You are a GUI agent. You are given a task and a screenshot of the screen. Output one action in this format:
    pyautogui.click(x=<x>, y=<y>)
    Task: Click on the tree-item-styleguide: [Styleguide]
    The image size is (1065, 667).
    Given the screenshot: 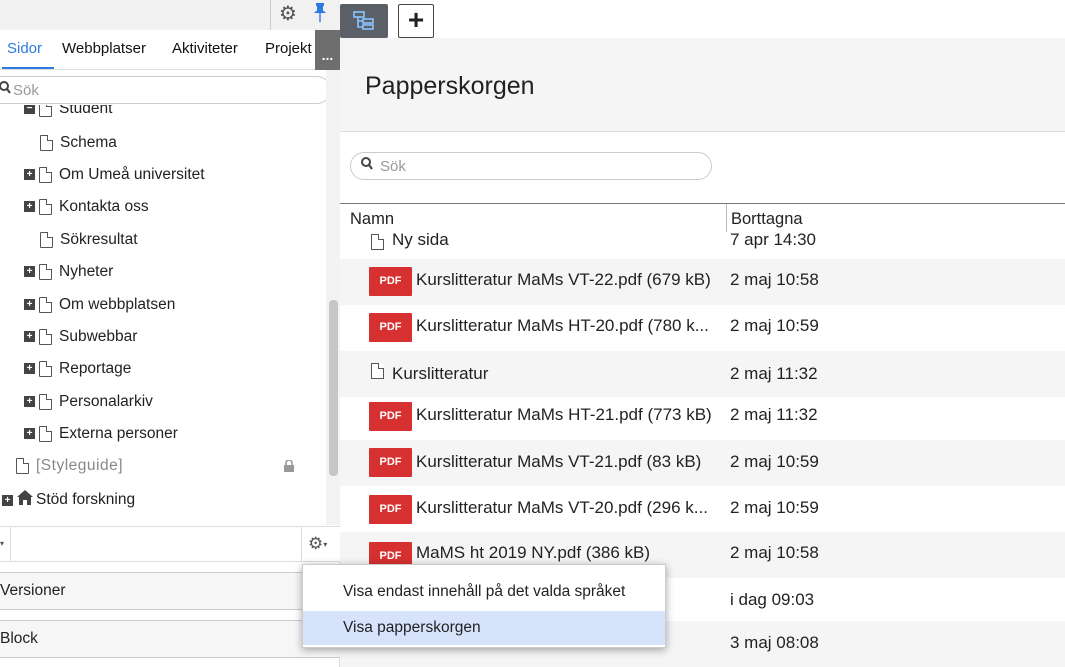 What is the action you would take?
    pyautogui.click(x=171, y=468)
    